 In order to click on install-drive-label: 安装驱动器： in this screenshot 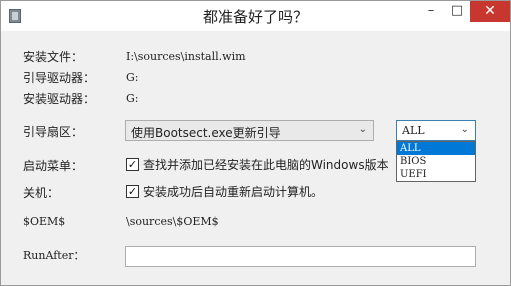, I will do `click(59, 99)`.